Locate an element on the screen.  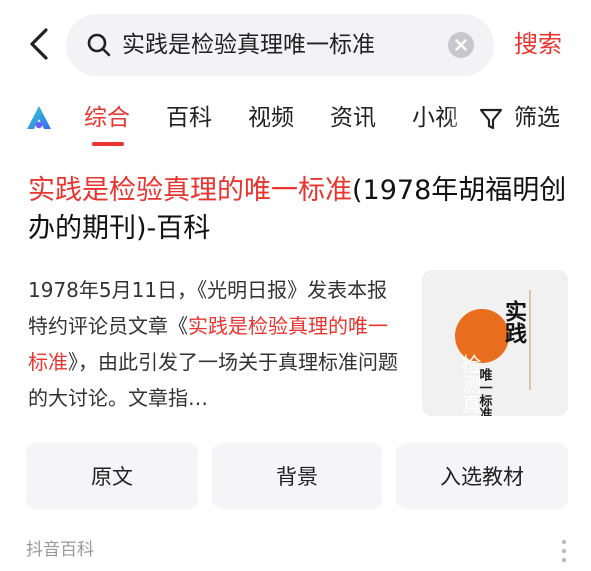
result-thumbnail: 检测真理的 实践 唯一标准 is located at coordinates (495, 343).